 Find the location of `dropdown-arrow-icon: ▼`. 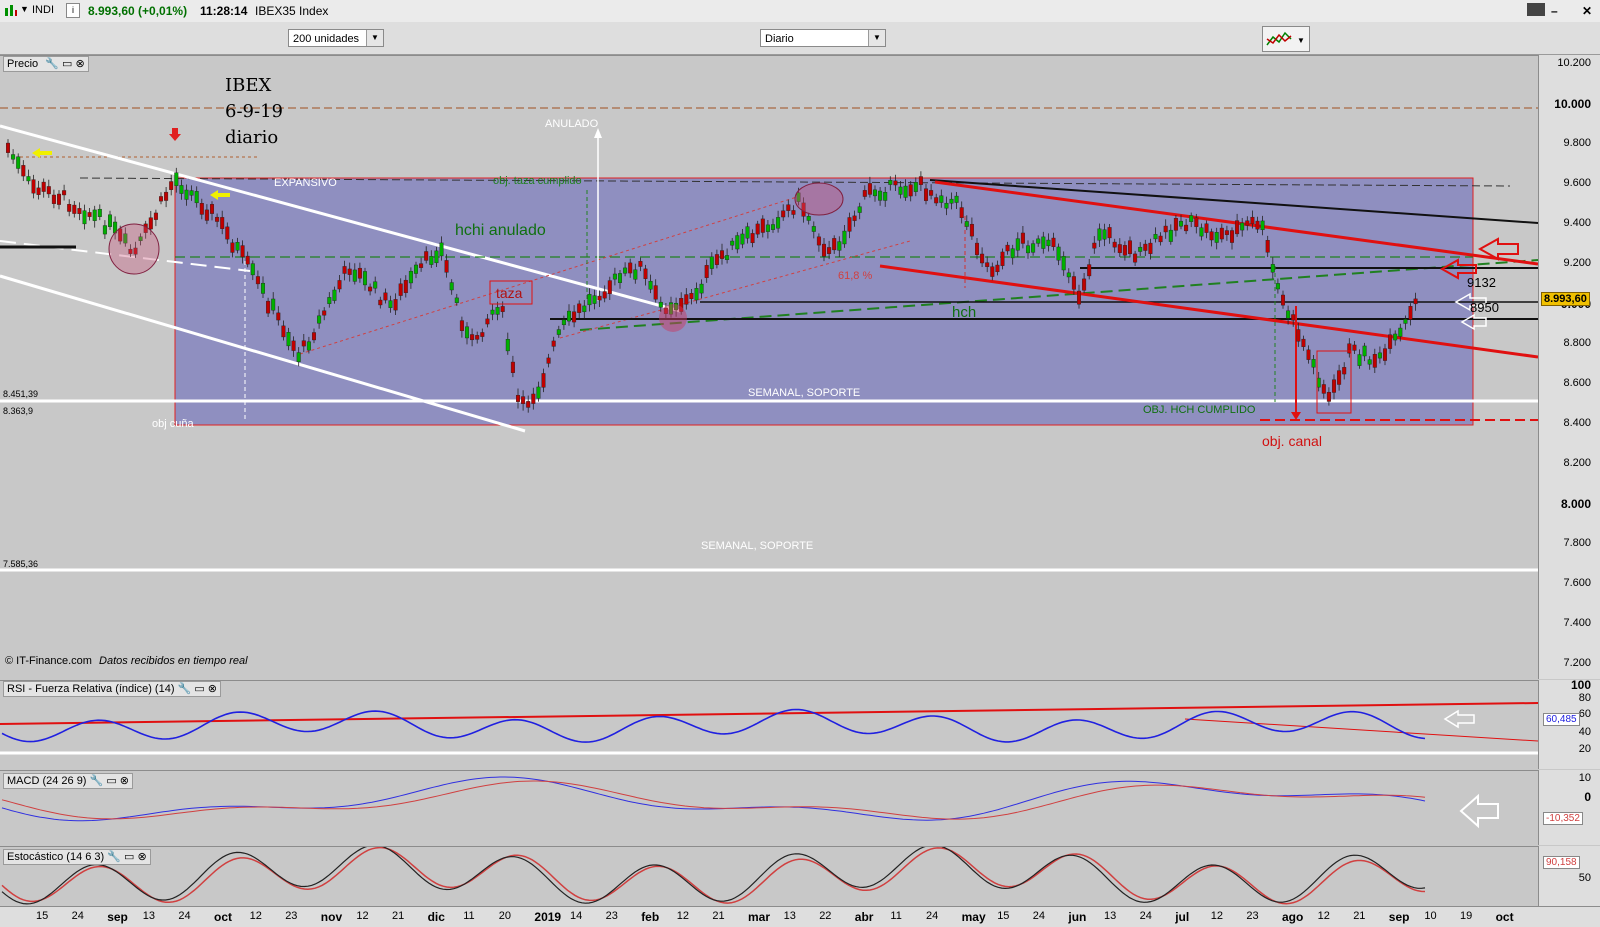

dropdown-arrow-icon: ▼ is located at coordinates (24, 9).